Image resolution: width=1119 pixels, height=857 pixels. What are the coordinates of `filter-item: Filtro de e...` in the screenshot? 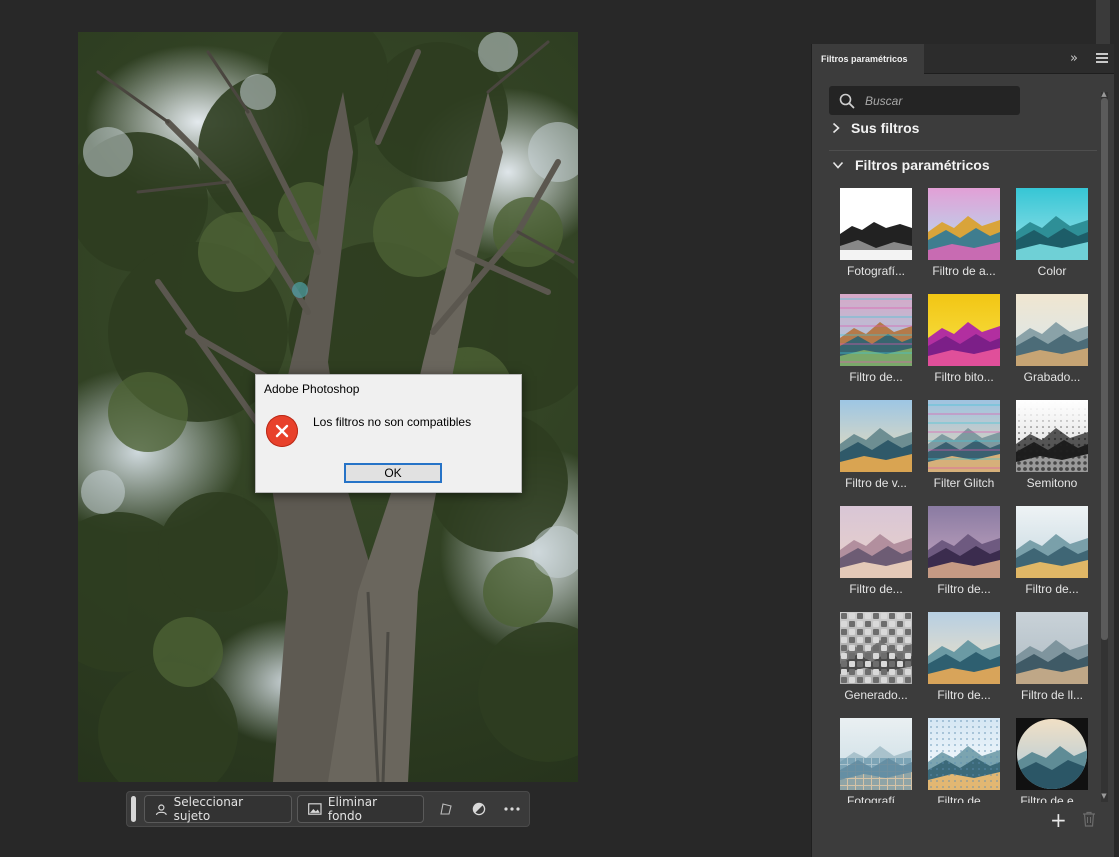 It's located at (1055, 760).